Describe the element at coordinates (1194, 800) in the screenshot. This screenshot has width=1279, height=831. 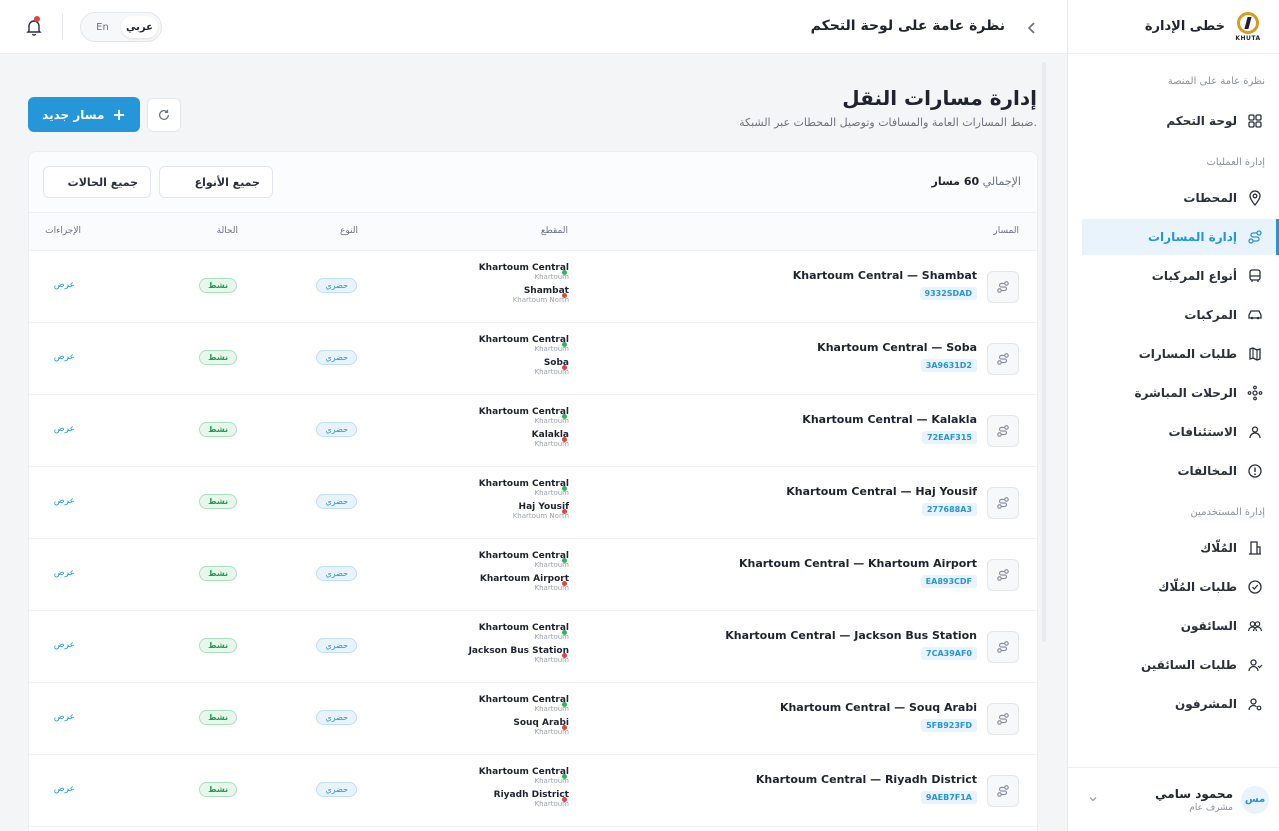
I see `user-text: محمود سامي مشرف عام` at that location.